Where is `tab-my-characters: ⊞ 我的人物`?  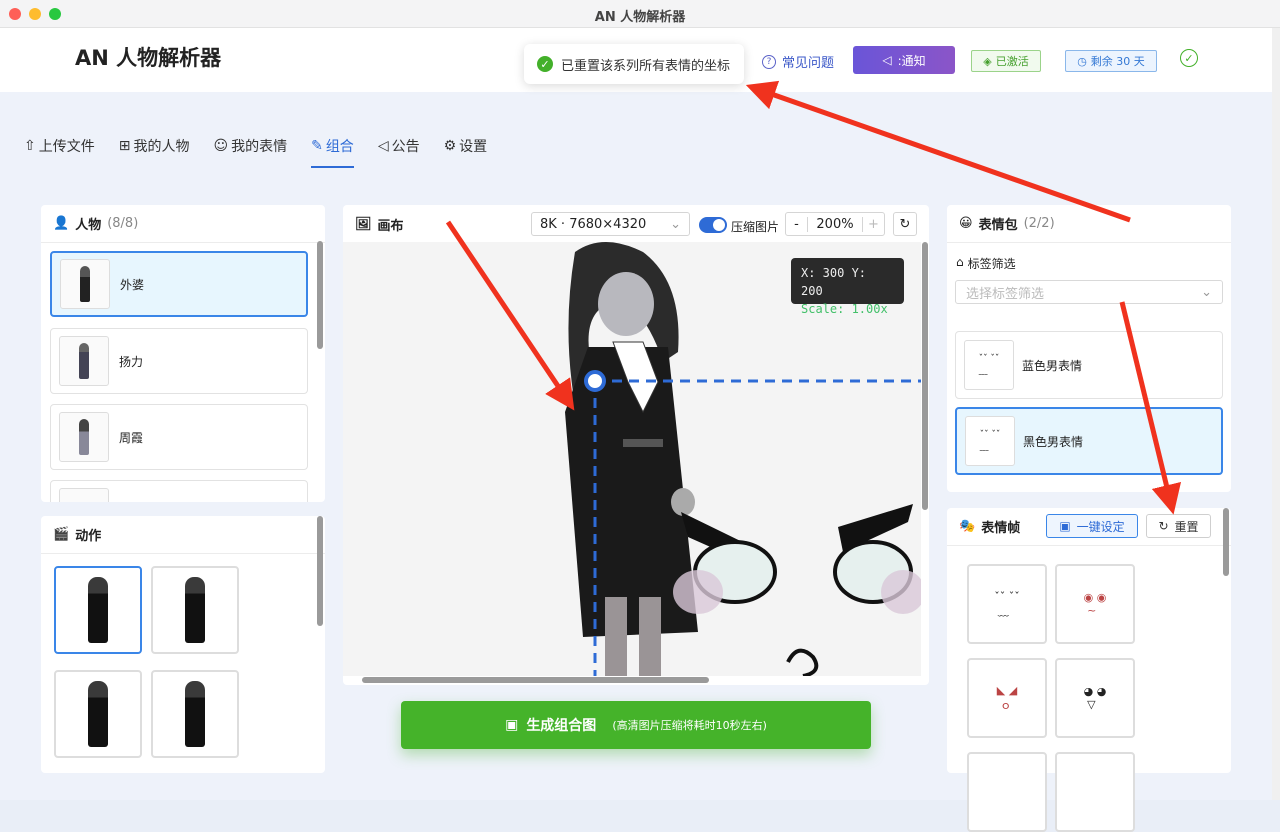
tab-my-characters: ⊞ 我的人物 is located at coordinates (154, 152).